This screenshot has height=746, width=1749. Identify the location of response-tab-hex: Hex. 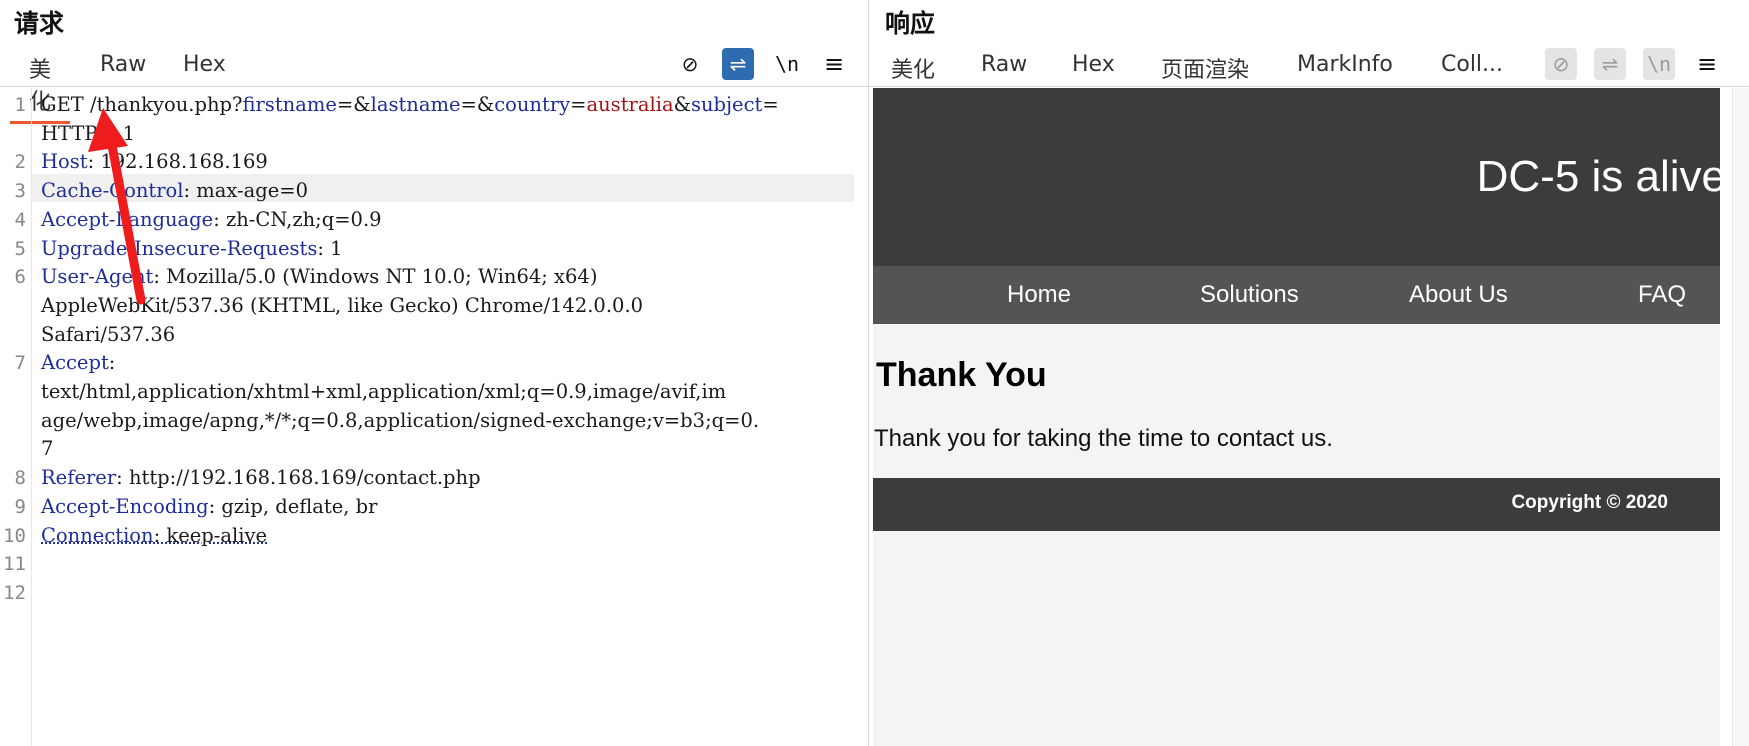
(1093, 64).